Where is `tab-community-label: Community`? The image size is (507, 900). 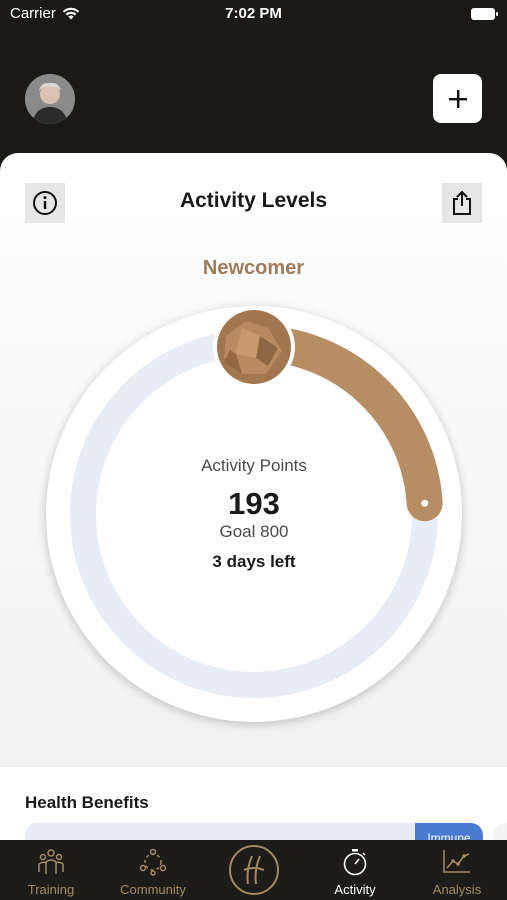 tab-community-label: Community is located at coordinates (153, 889).